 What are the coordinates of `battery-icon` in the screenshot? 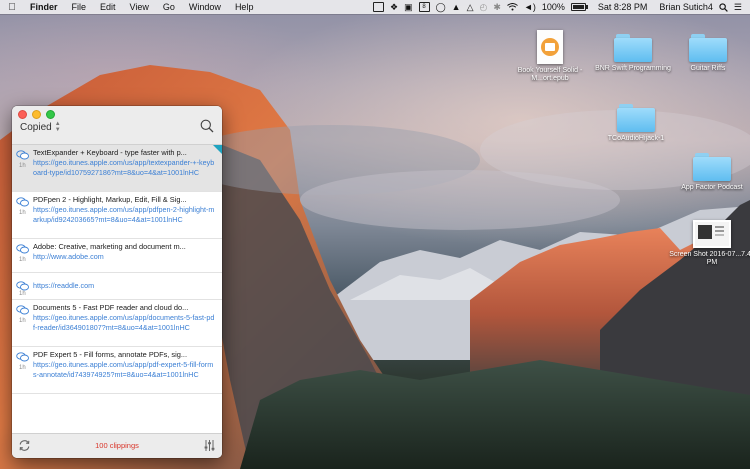 It's located at (579, 7).